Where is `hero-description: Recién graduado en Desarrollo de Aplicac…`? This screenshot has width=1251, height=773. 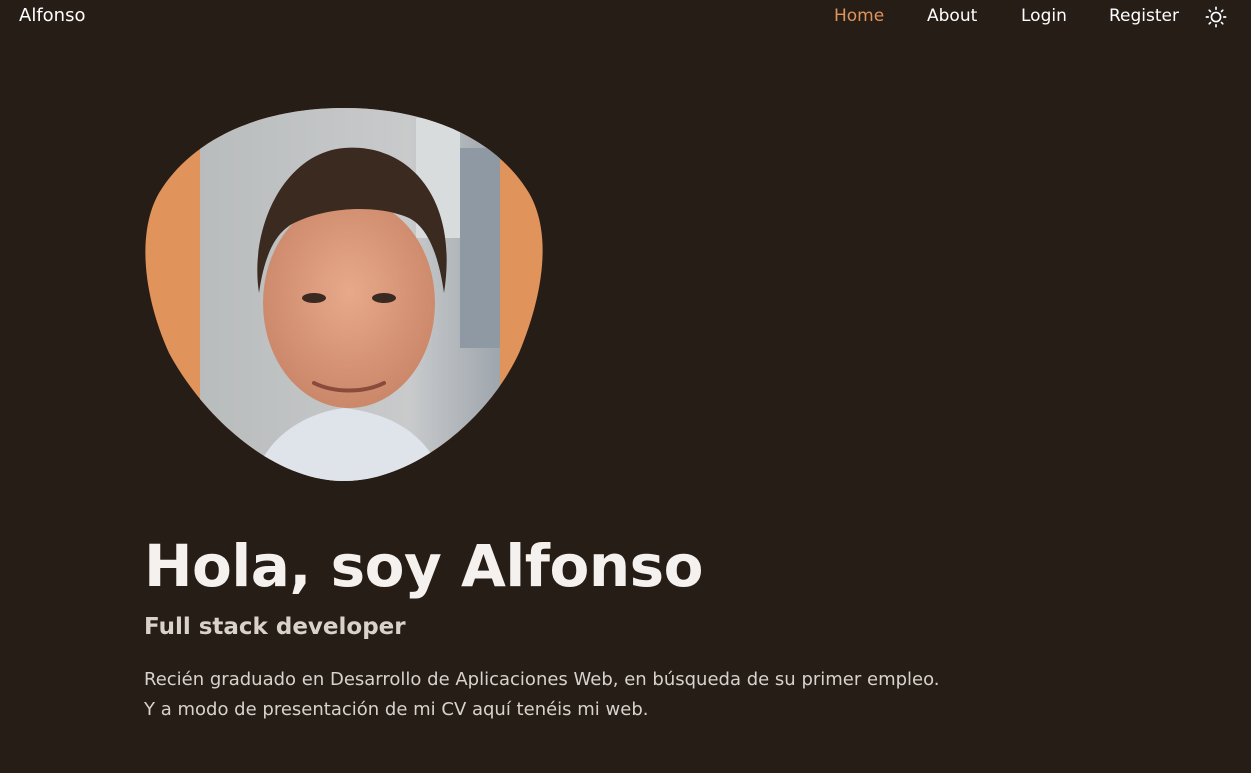 hero-description: Recién graduado en Desarrollo de Aplicac… is located at coordinates (624, 695).